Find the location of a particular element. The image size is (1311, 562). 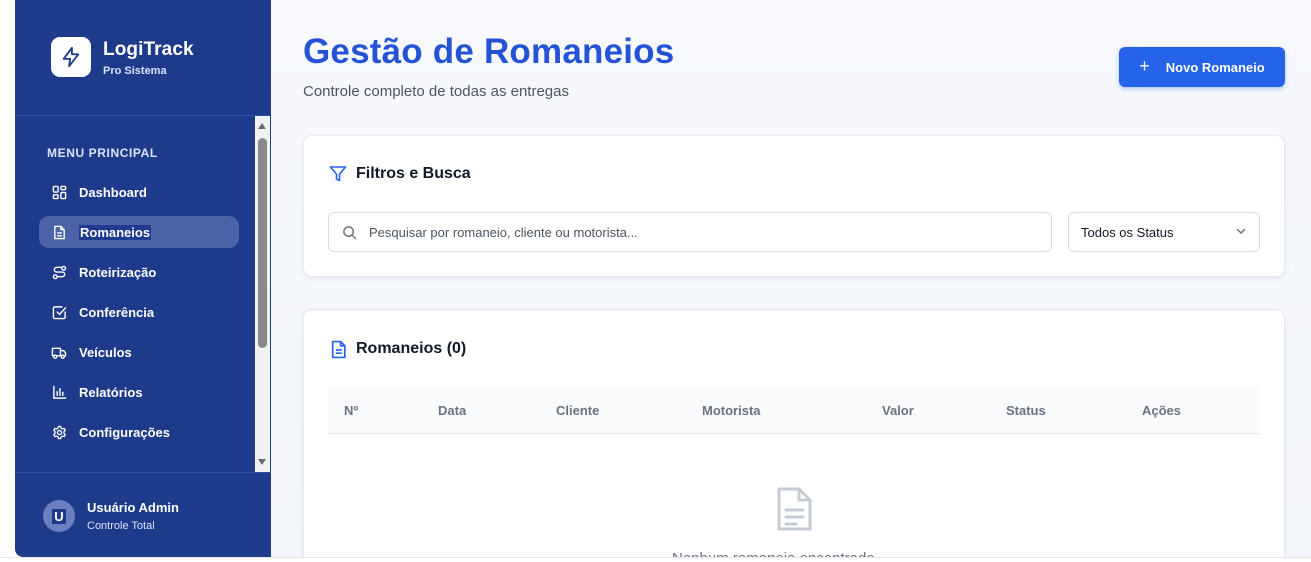

checkbox-icon is located at coordinates (59, 312).